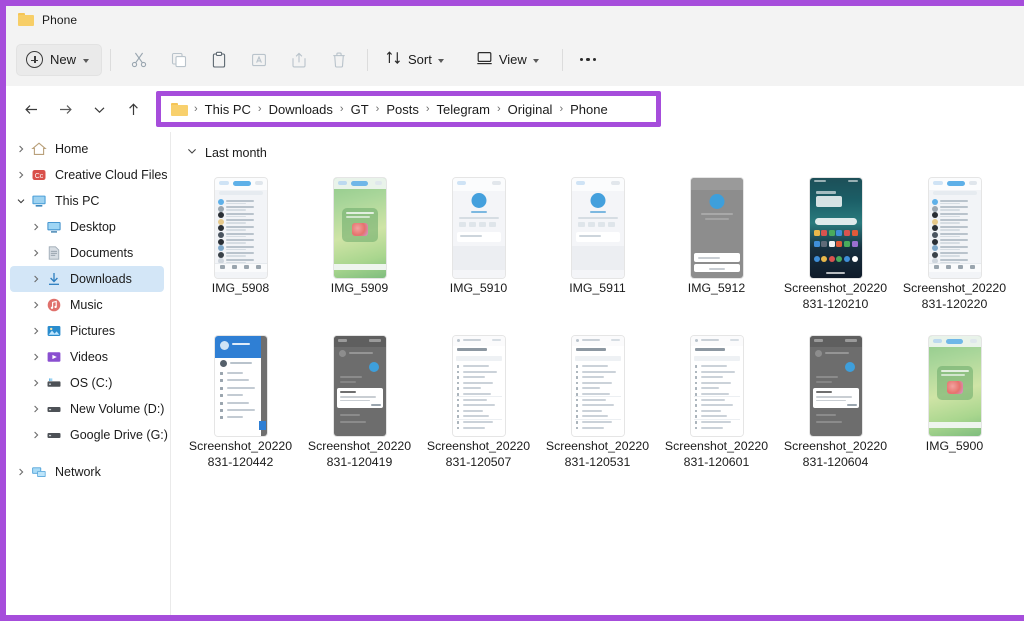 This screenshot has width=1024, height=621. What do you see at coordinates (716, 454) in the screenshot?
I see `file-name-label: Screenshot_20220831-120601` at bounding box center [716, 454].